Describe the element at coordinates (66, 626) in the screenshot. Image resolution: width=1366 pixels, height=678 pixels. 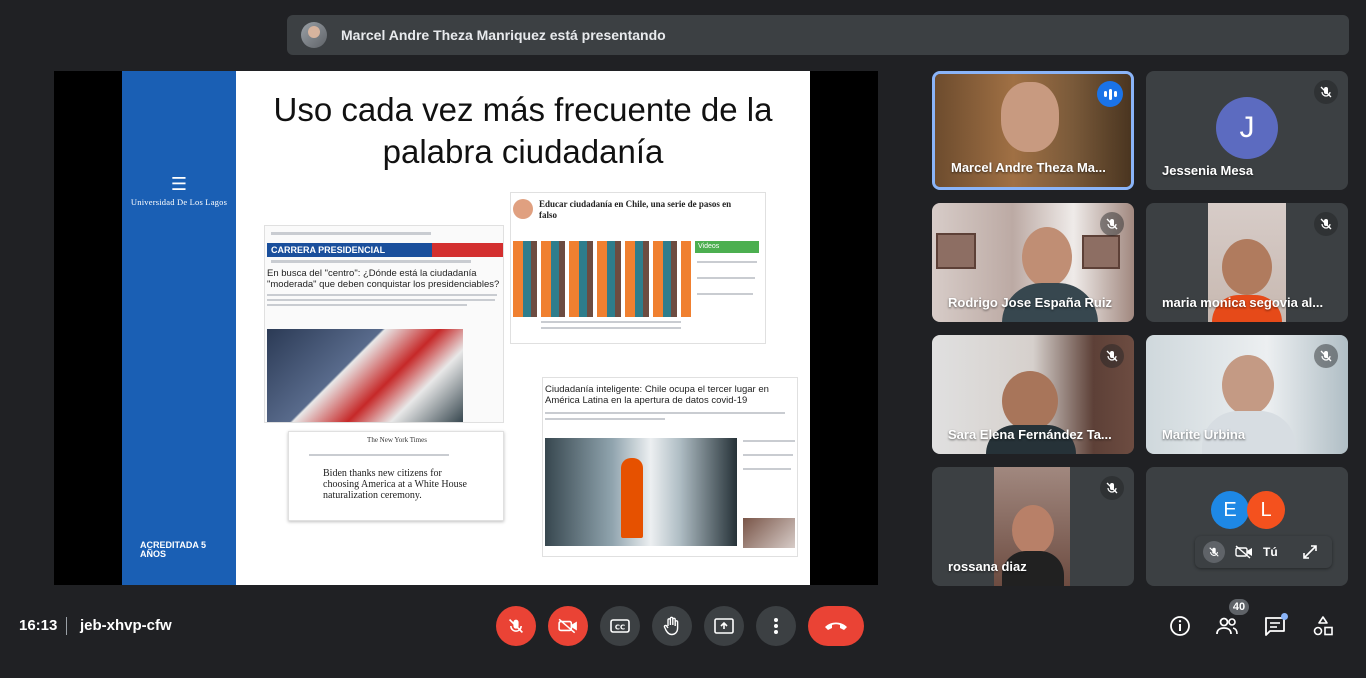
I see `divider` at that location.